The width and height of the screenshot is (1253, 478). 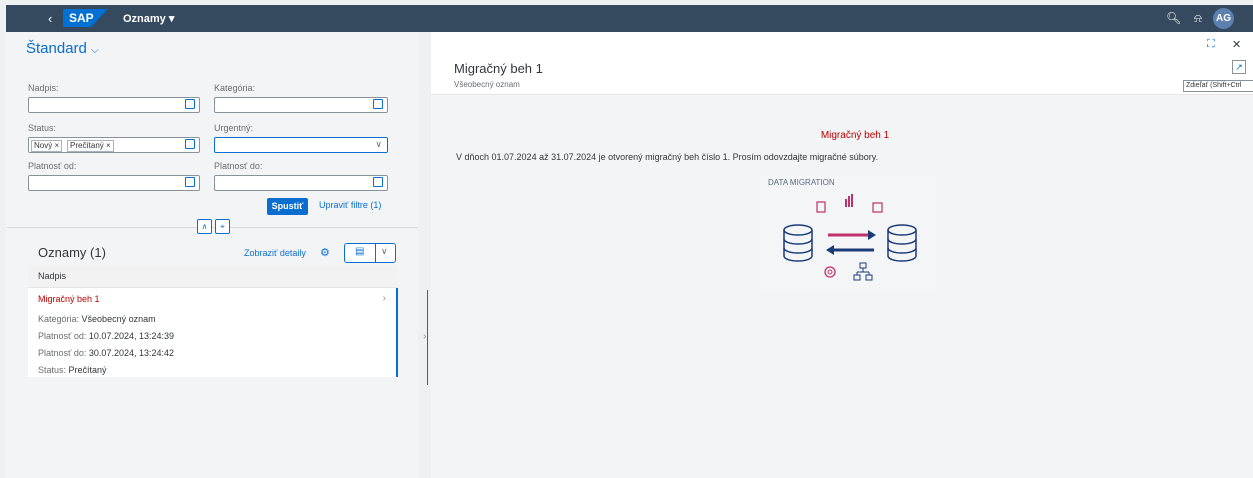 What do you see at coordinates (42, 128) in the screenshot?
I see `status-filter-label: Status:` at bounding box center [42, 128].